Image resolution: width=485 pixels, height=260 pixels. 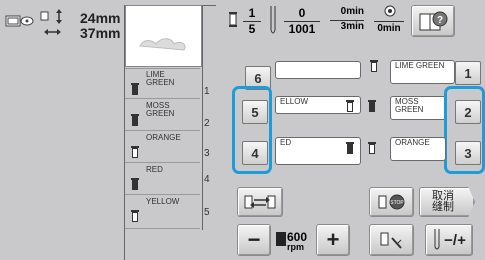 I want to click on spool-2-slot: MOSS GREEN, so click(x=418, y=108).